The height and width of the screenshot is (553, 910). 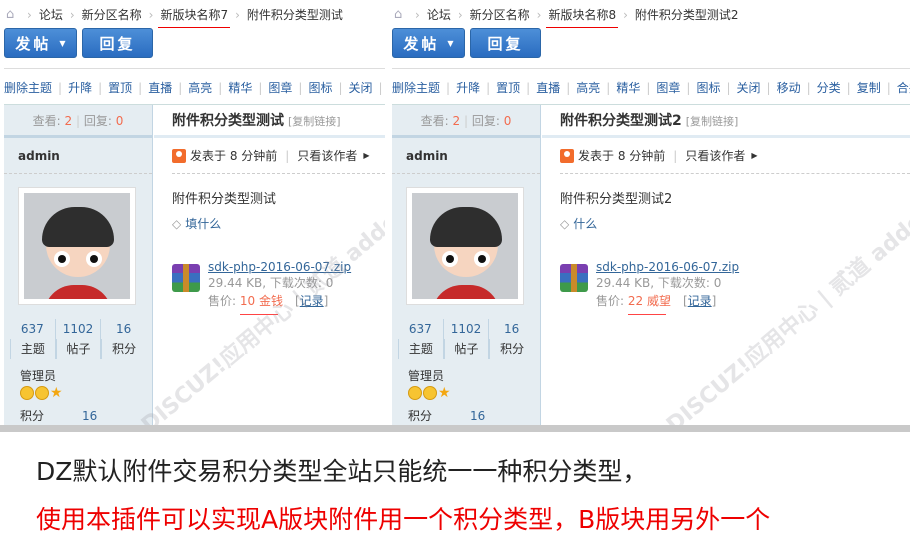 What do you see at coordinates (194, 17) in the screenshot?
I see `breadcrumb-item: 新版块名称7` at bounding box center [194, 17].